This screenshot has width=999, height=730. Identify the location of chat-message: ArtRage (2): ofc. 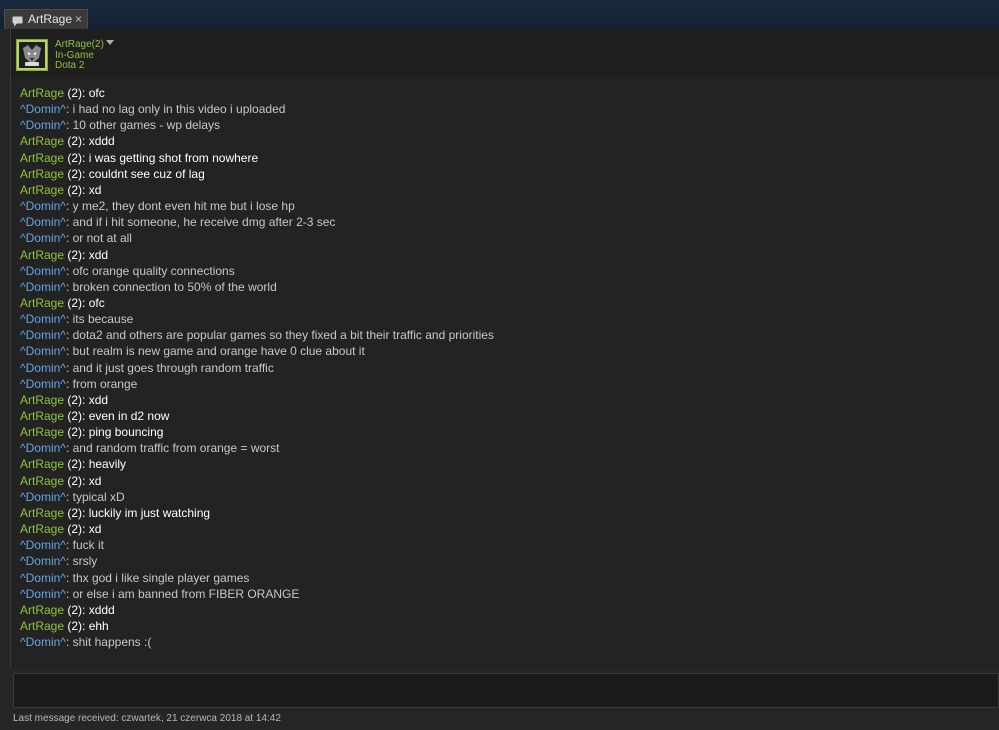
(62, 303).